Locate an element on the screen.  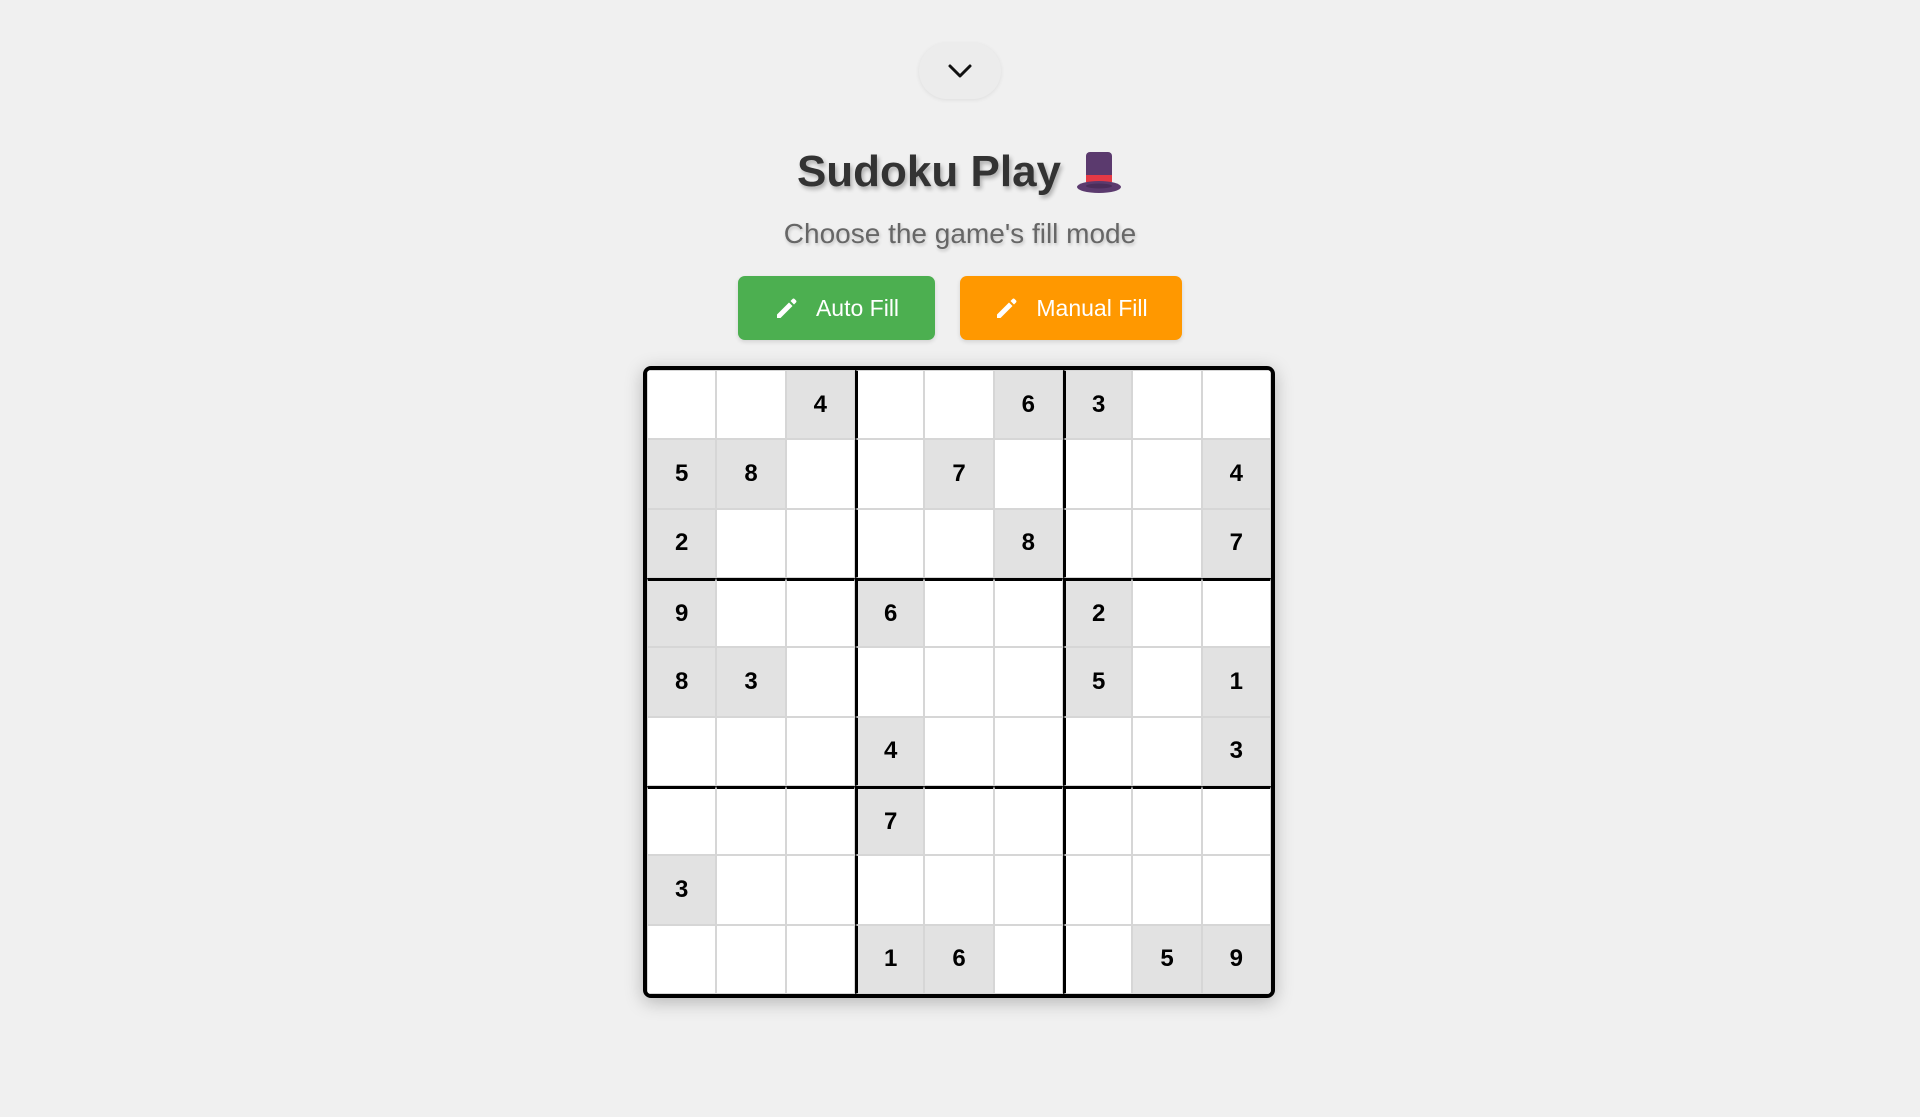
sudoku-cell-r4-c1: 9 is located at coordinates (682, 613).